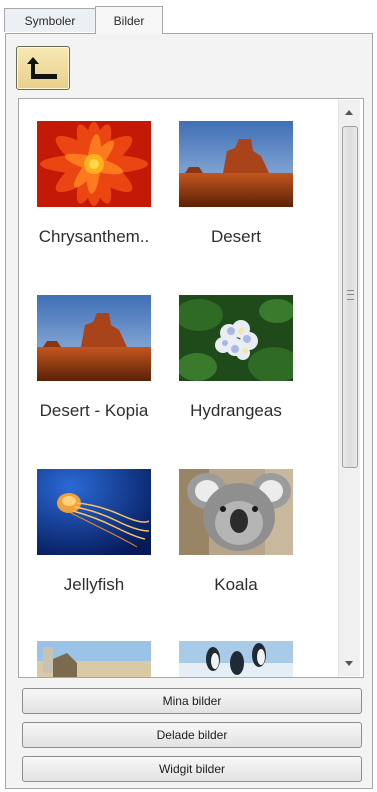  What do you see at coordinates (192, 735) in the screenshot?
I see `shared-images-button: Delade bilder` at bounding box center [192, 735].